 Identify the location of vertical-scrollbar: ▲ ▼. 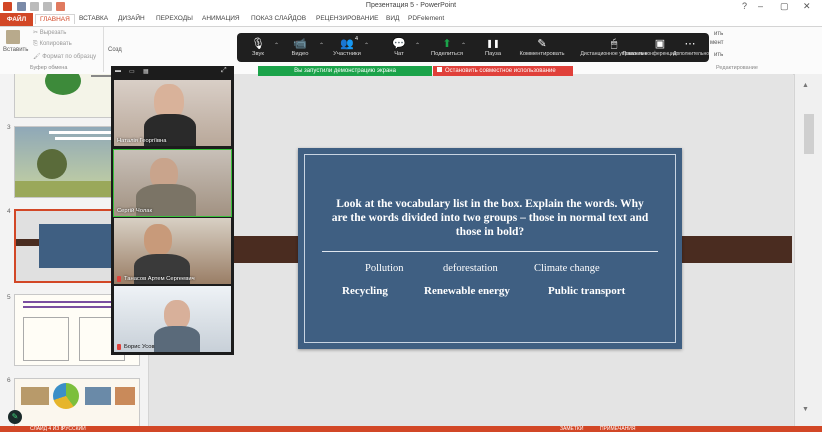
(808, 250).